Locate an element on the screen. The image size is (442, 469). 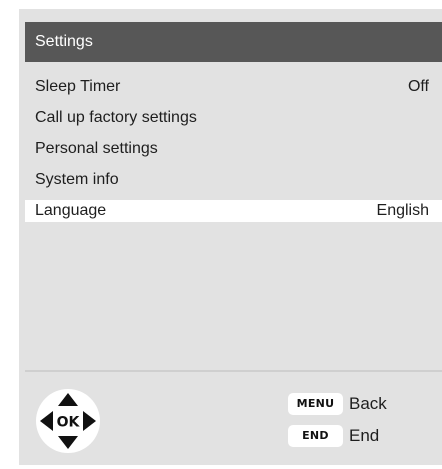
page-title: Settings is located at coordinates (64, 41).